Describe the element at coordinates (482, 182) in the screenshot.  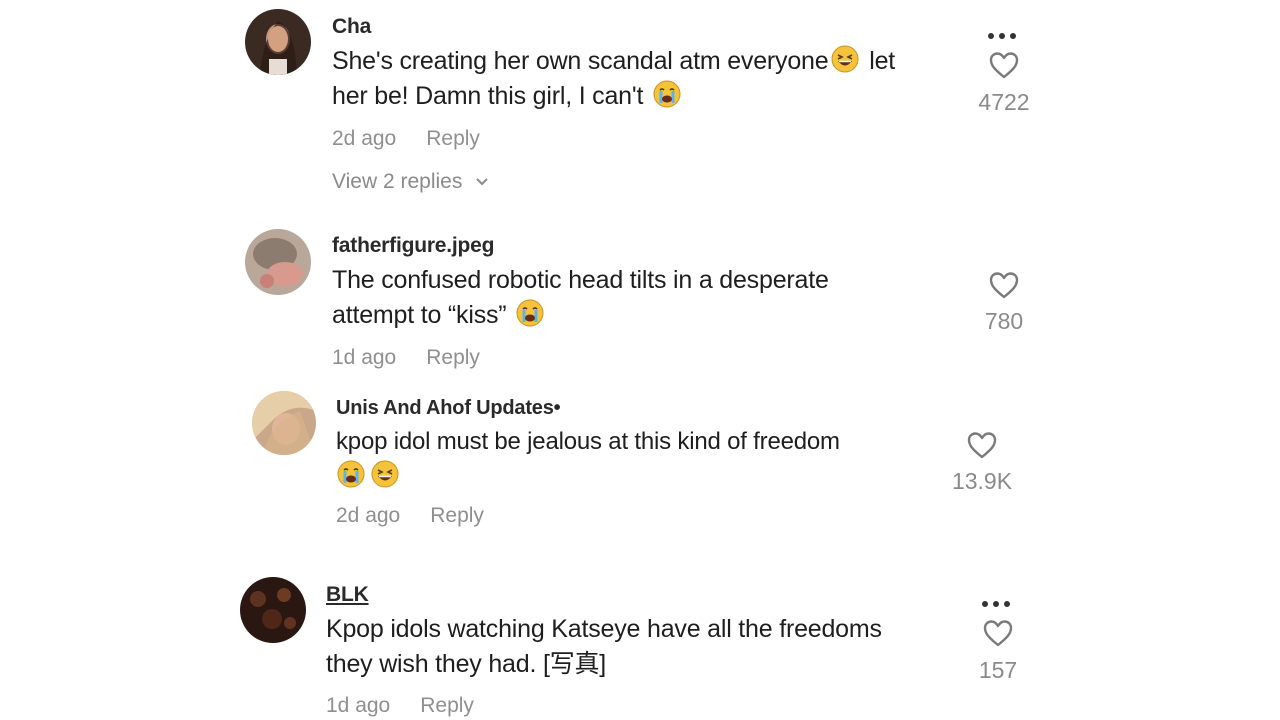
I see `chevron-down-icon` at that location.